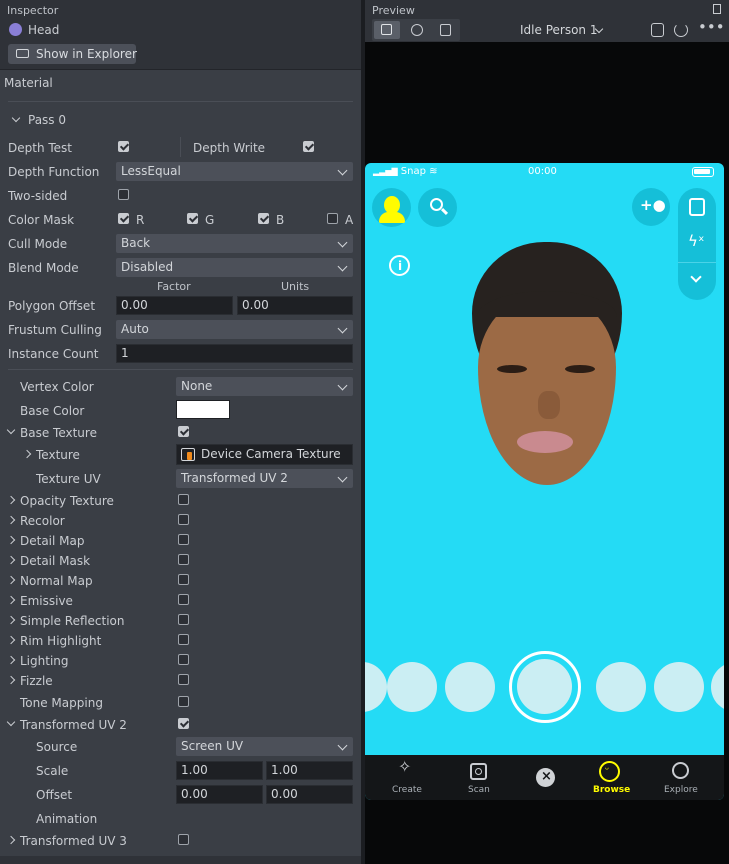 The height and width of the screenshot is (864, 729). Describe the element at coordinates (611, 790) in the screenshot. I see `nav-browse: Browse` at that location.